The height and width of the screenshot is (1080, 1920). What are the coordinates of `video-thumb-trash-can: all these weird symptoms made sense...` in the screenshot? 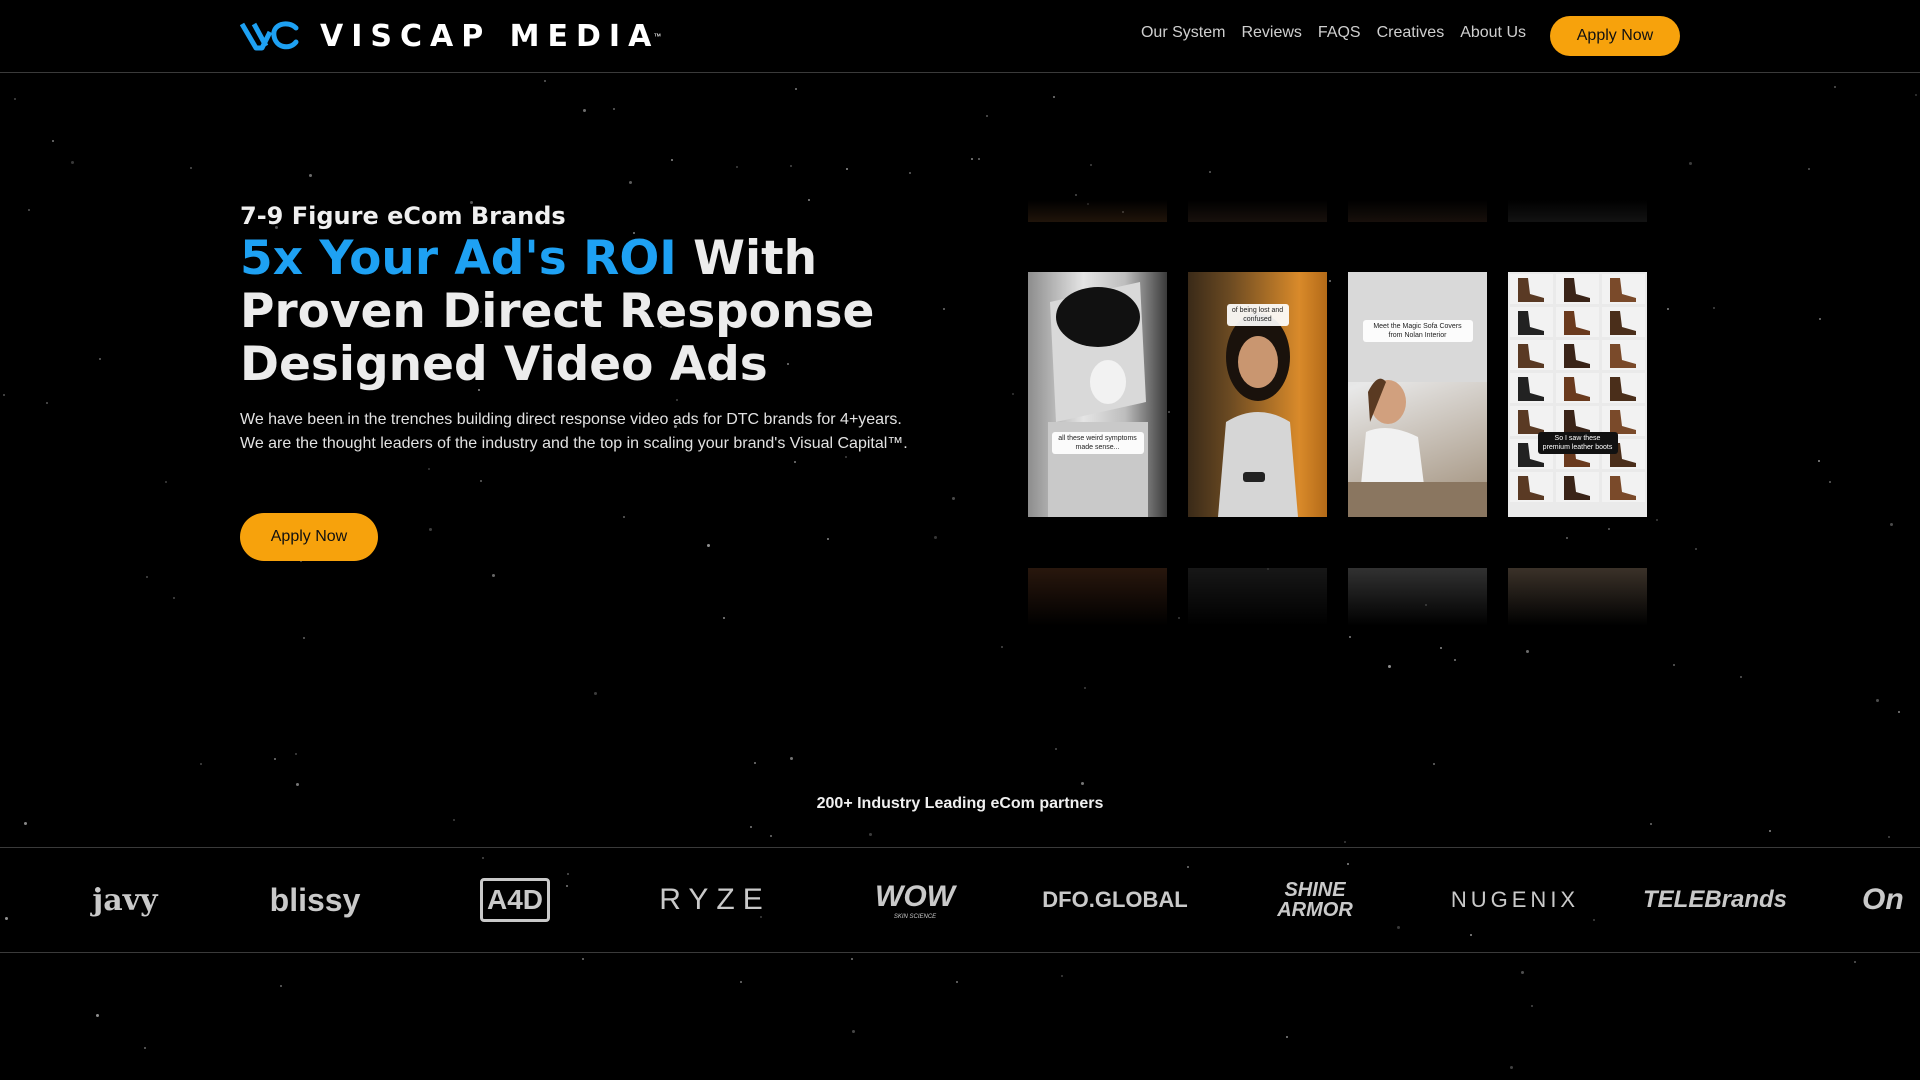 It's located at (1097, 394).